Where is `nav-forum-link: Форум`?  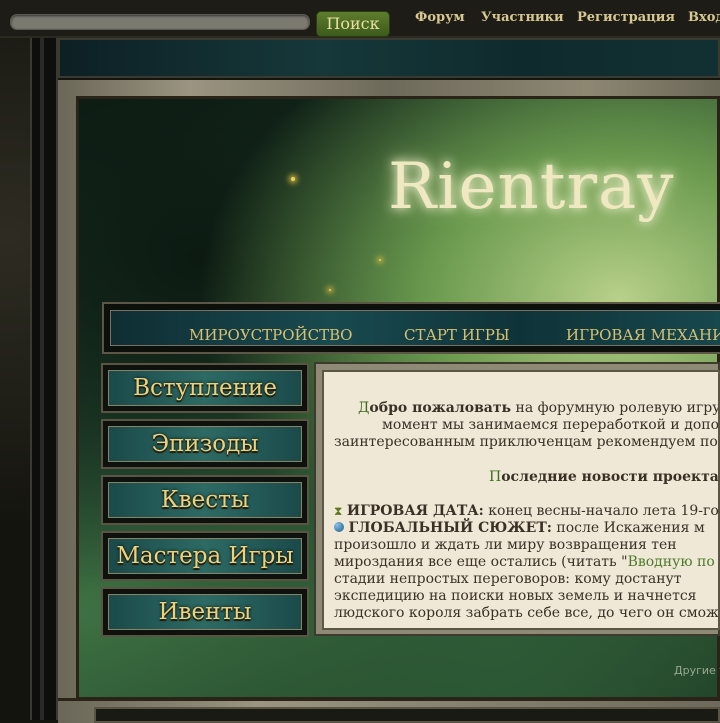
nav-forum-link: Форум is located at coordinates (440, 17).